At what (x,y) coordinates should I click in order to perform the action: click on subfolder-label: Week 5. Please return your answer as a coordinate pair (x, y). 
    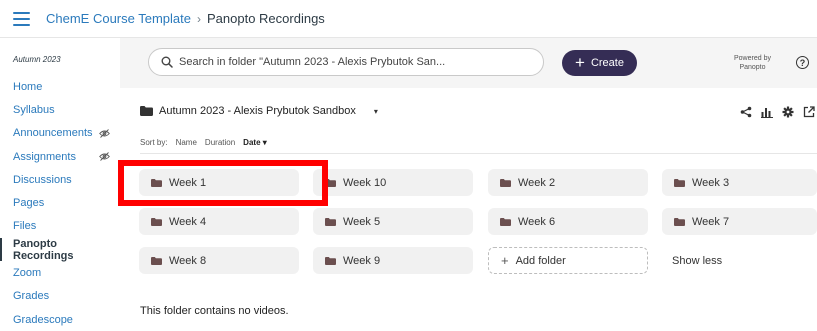
    Looking at the image, I should click on (362, 221).